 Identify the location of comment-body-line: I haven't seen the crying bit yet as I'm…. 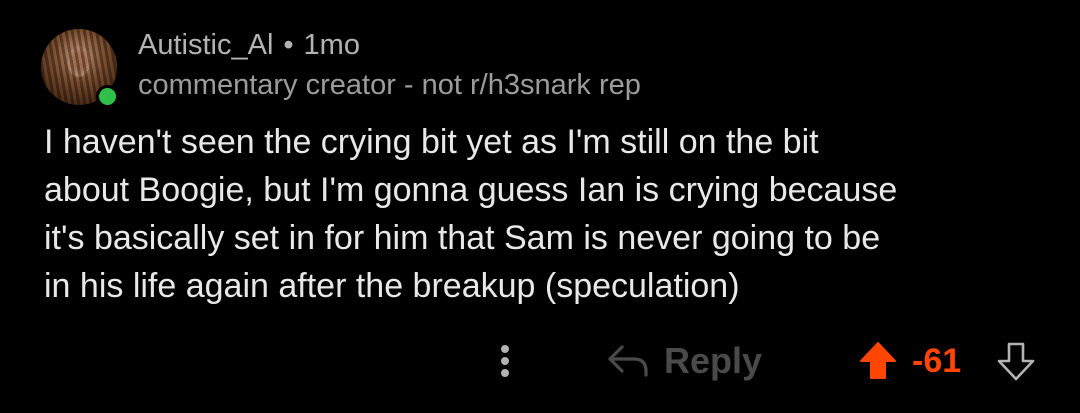
(431, 142).